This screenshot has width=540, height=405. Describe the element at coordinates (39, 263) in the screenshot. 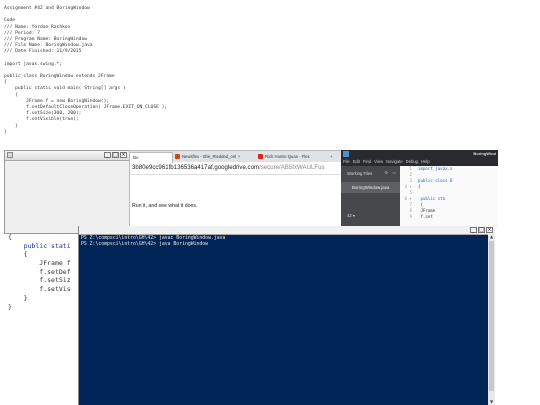

I see `document-line: JFrame f` at that location.